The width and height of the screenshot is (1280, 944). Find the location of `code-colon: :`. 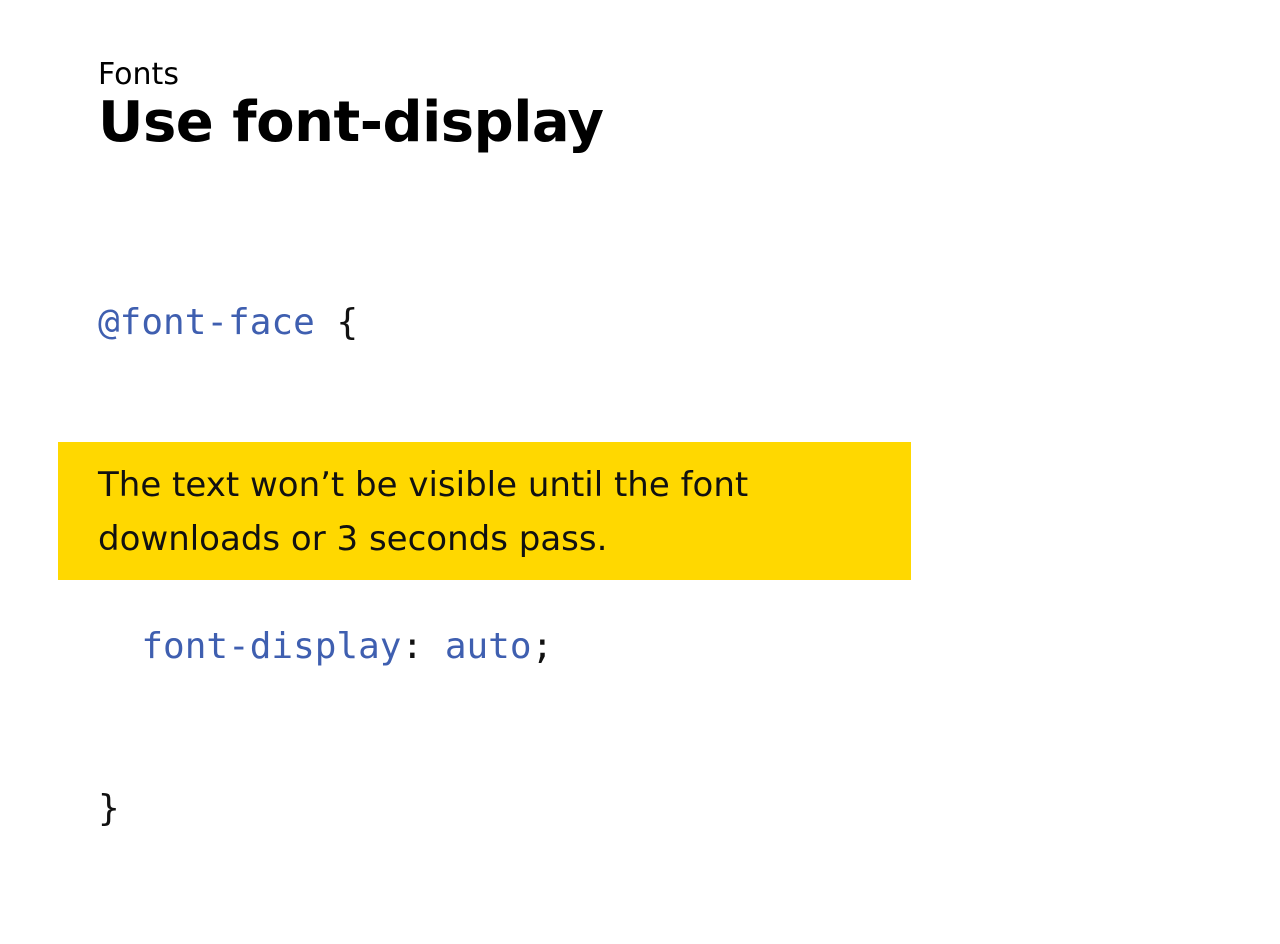

code-colon: : is located at coordinates (423, 646).